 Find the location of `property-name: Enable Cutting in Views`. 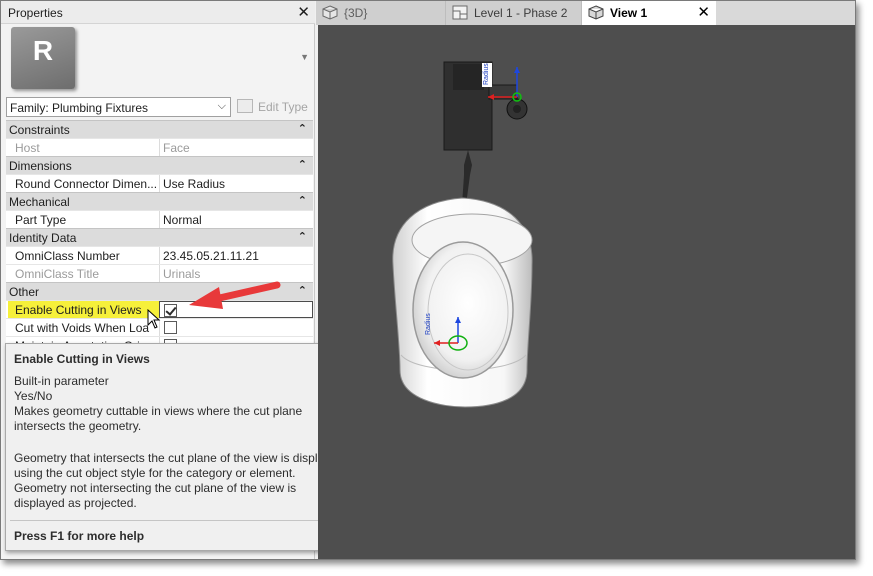

property-name: Enable Cutting in Views is located at coordinates (83, 309).